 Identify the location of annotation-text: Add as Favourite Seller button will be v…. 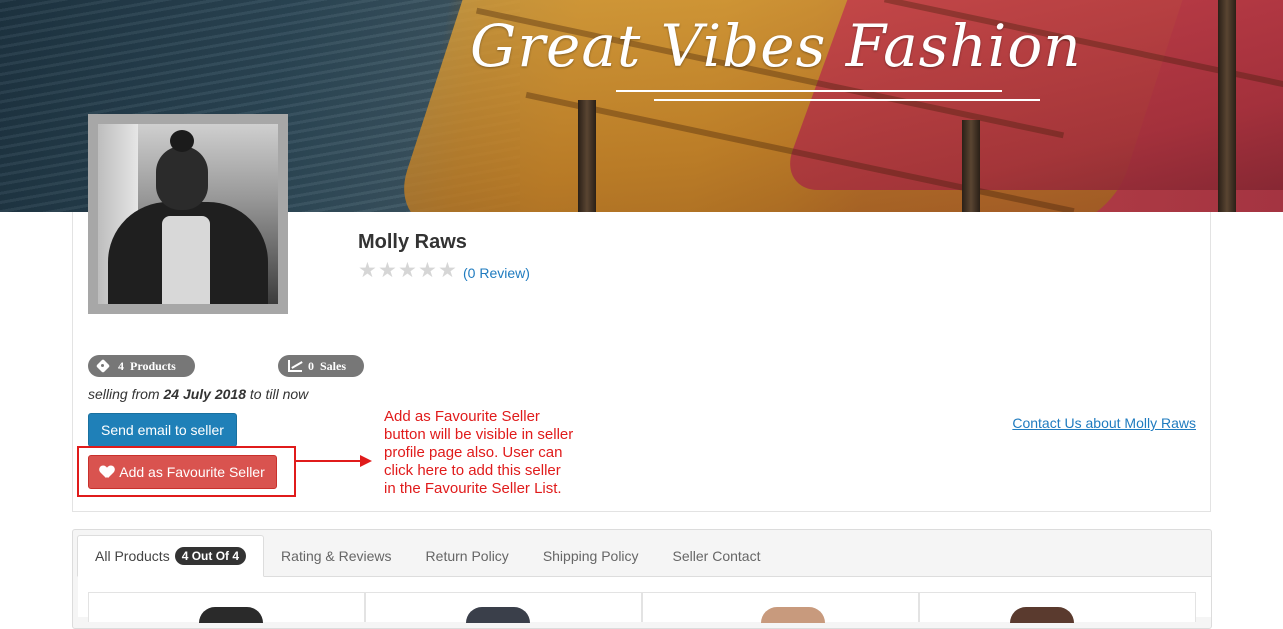
(479, 452).